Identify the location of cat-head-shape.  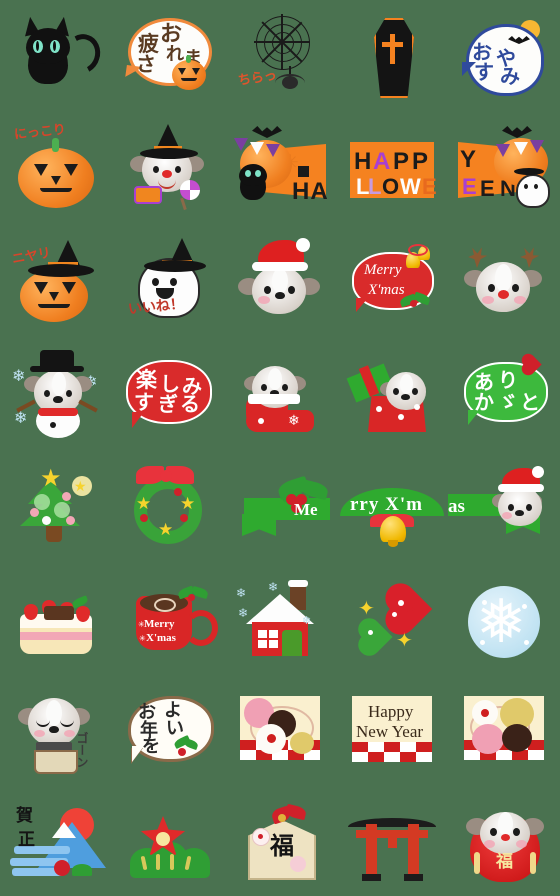
(253, 175).